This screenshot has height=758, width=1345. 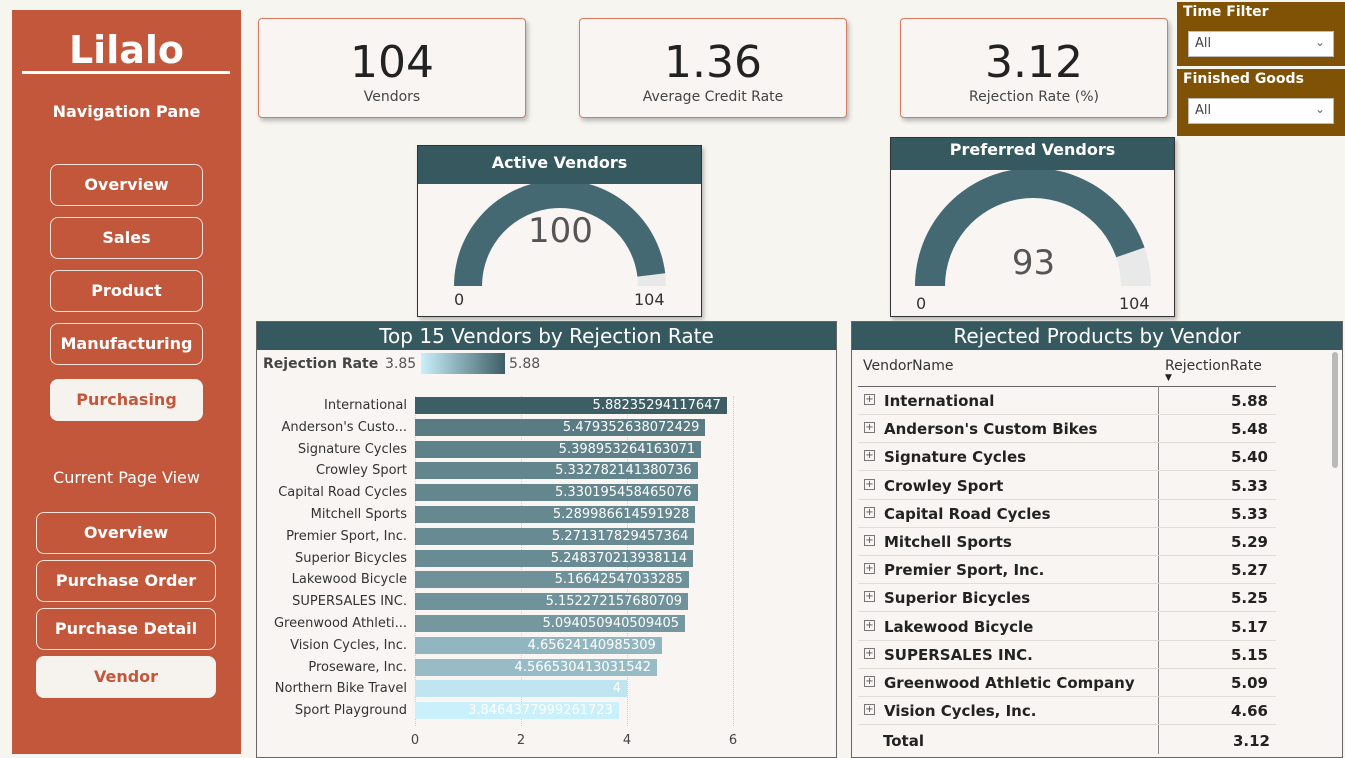 What do you see at coordinates (560, 427) in the screenshot?
I see `bar: 5.479352638072429` at bounding box center [560, 427].